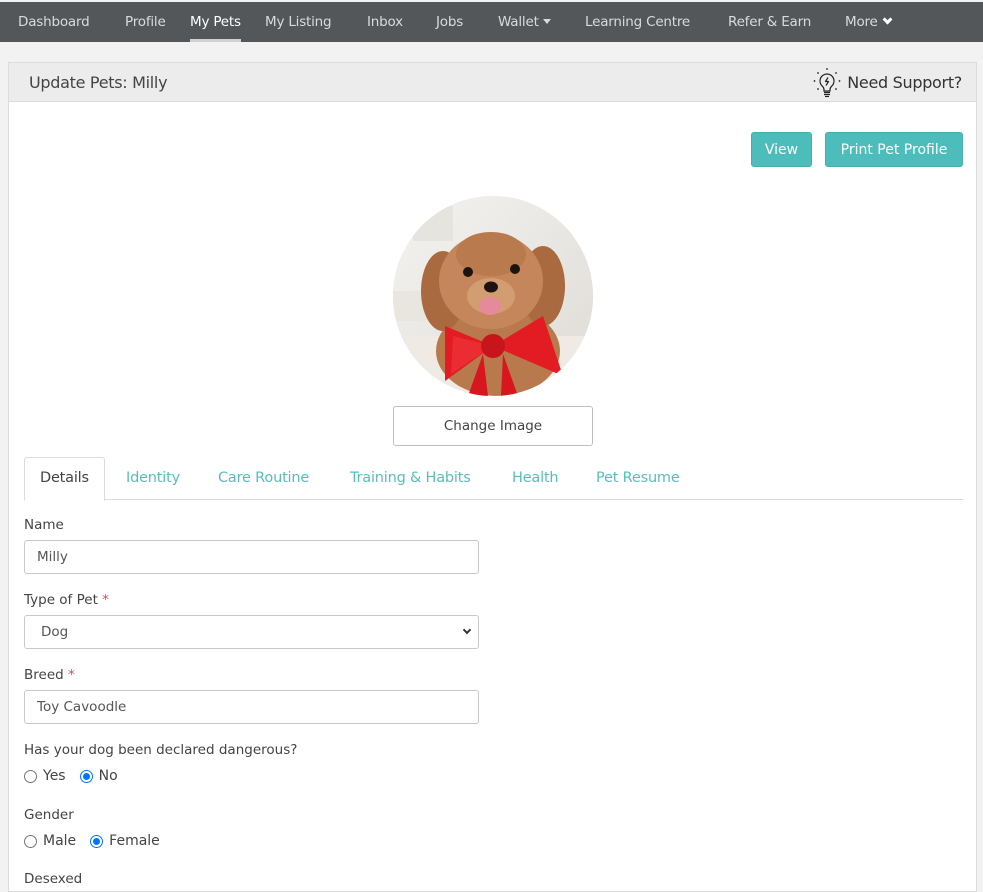 The image size is (983, 892). What do you see at coordinates (637, 22) in the screenshot?
I see `nav-item-learning-centre: Learning Centre` at bounding box center [637, 22].